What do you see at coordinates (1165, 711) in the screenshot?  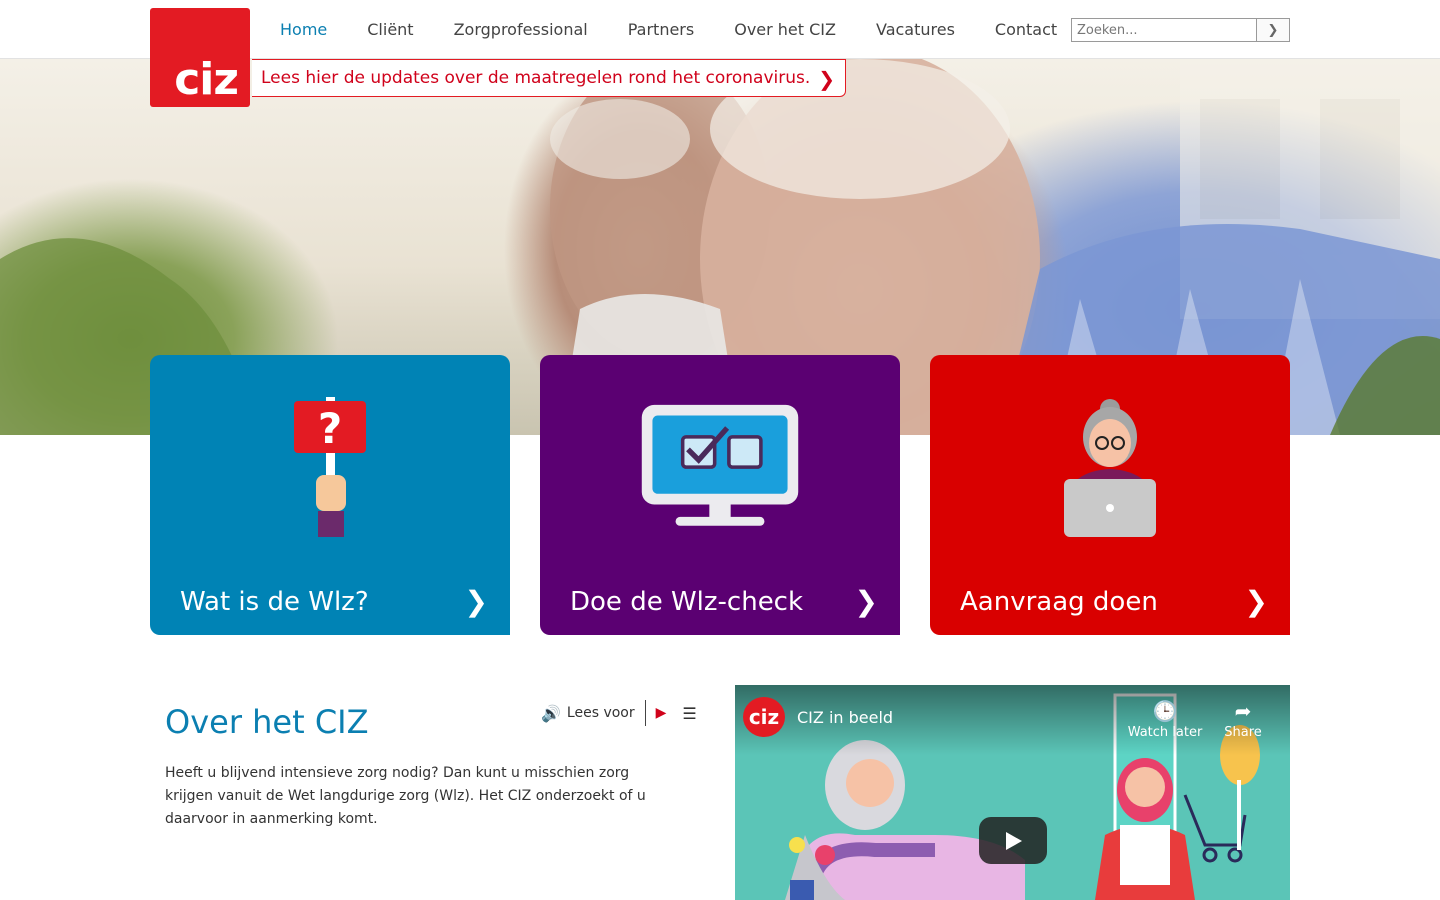 I see `clock-icon: 🕒` at bounding box center [1165, 711].